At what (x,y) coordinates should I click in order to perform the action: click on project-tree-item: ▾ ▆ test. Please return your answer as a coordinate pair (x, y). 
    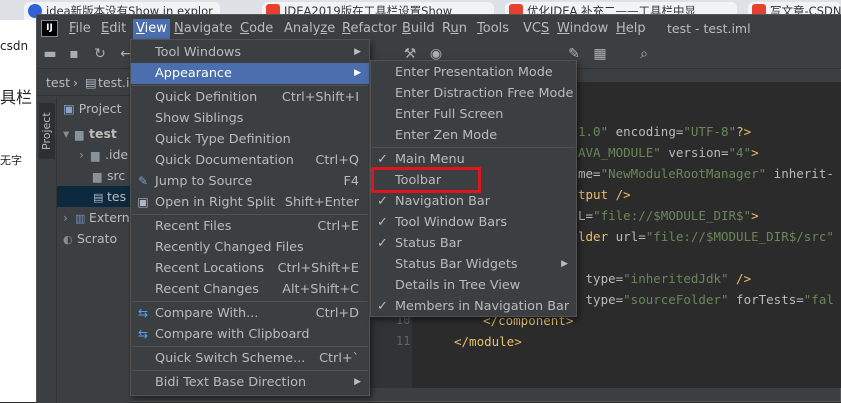
    Looking at the image, I should click on (94, 133).